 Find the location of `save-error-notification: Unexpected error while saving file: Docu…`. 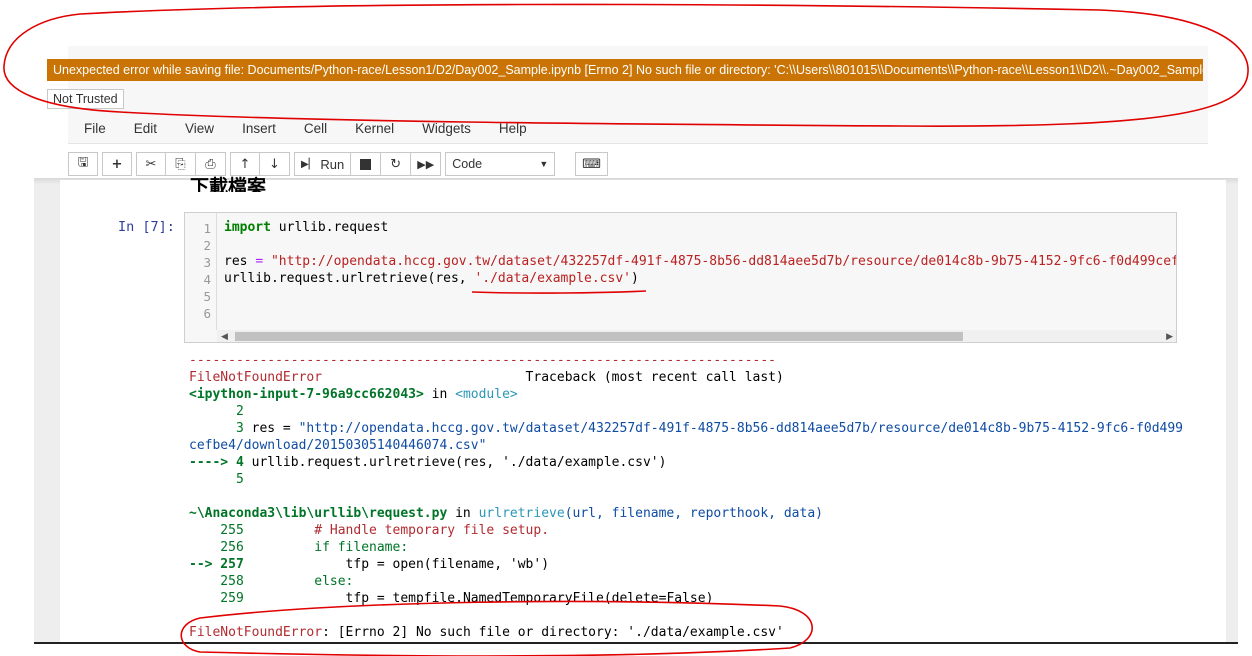

save-error-notification: Unexpected error while saving file: Docu… is located at coordinates (625, 70).